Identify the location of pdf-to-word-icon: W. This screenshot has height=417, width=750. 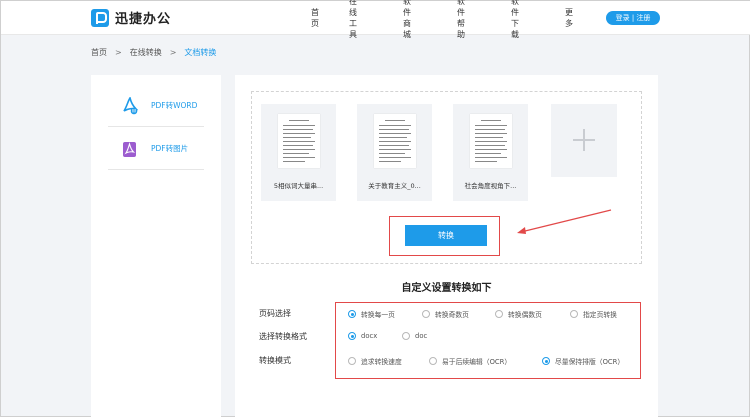
(130, 105).